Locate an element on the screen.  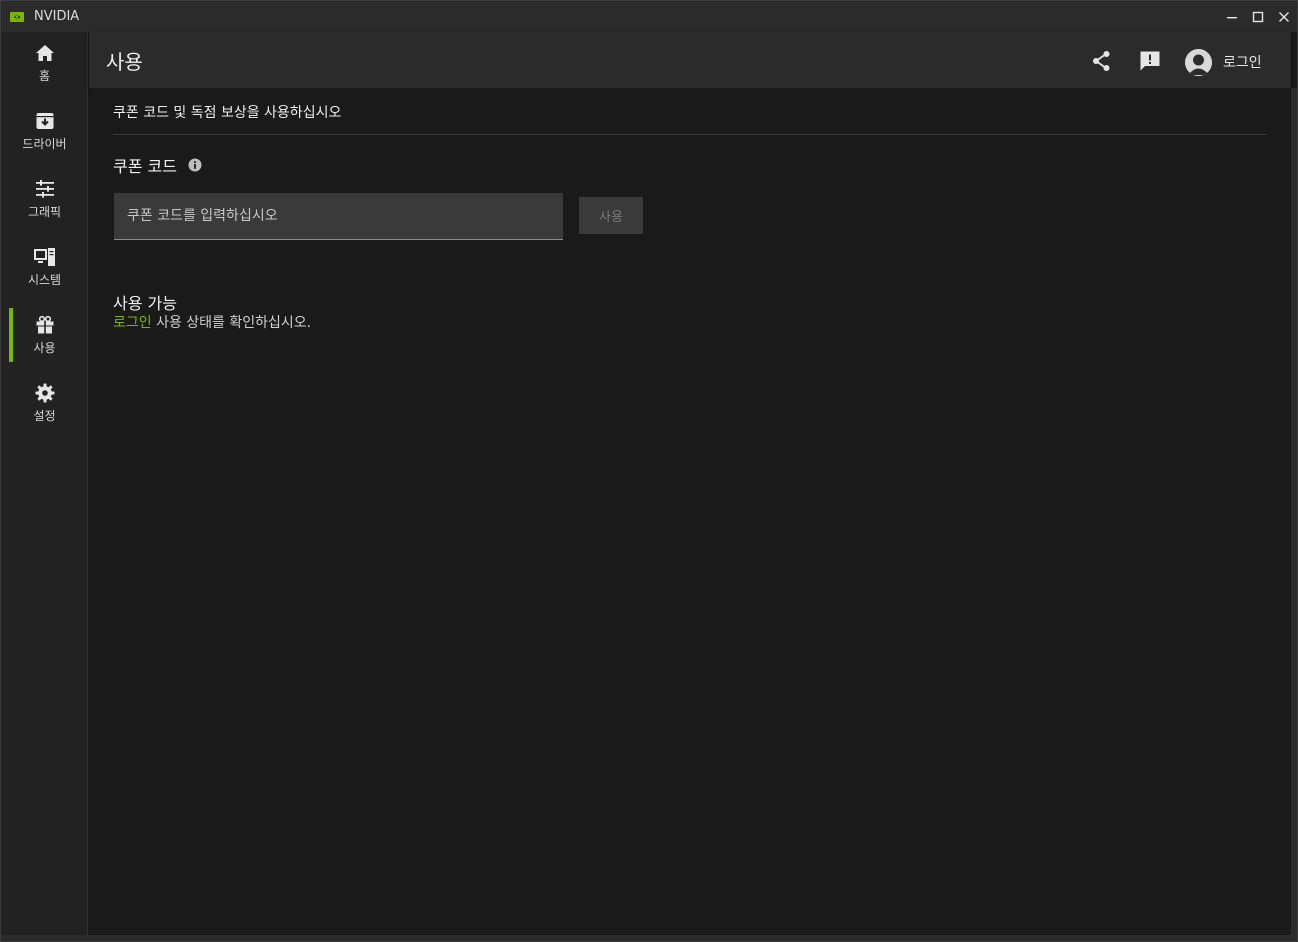
minimize-button is located at coordinates (1232, 16).